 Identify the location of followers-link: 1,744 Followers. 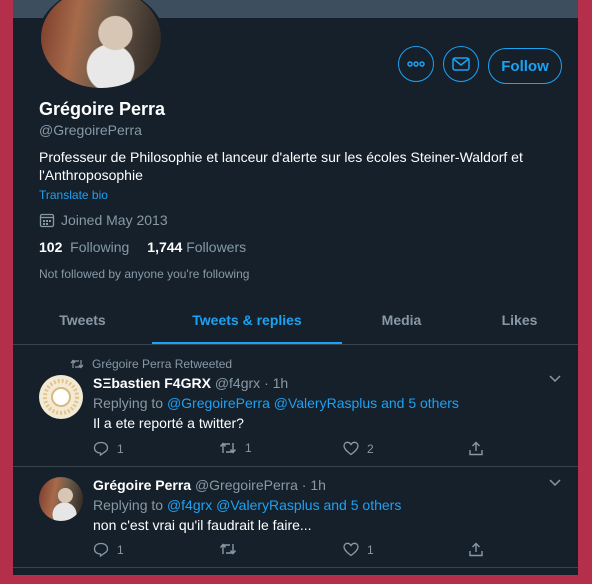
(196, 247).